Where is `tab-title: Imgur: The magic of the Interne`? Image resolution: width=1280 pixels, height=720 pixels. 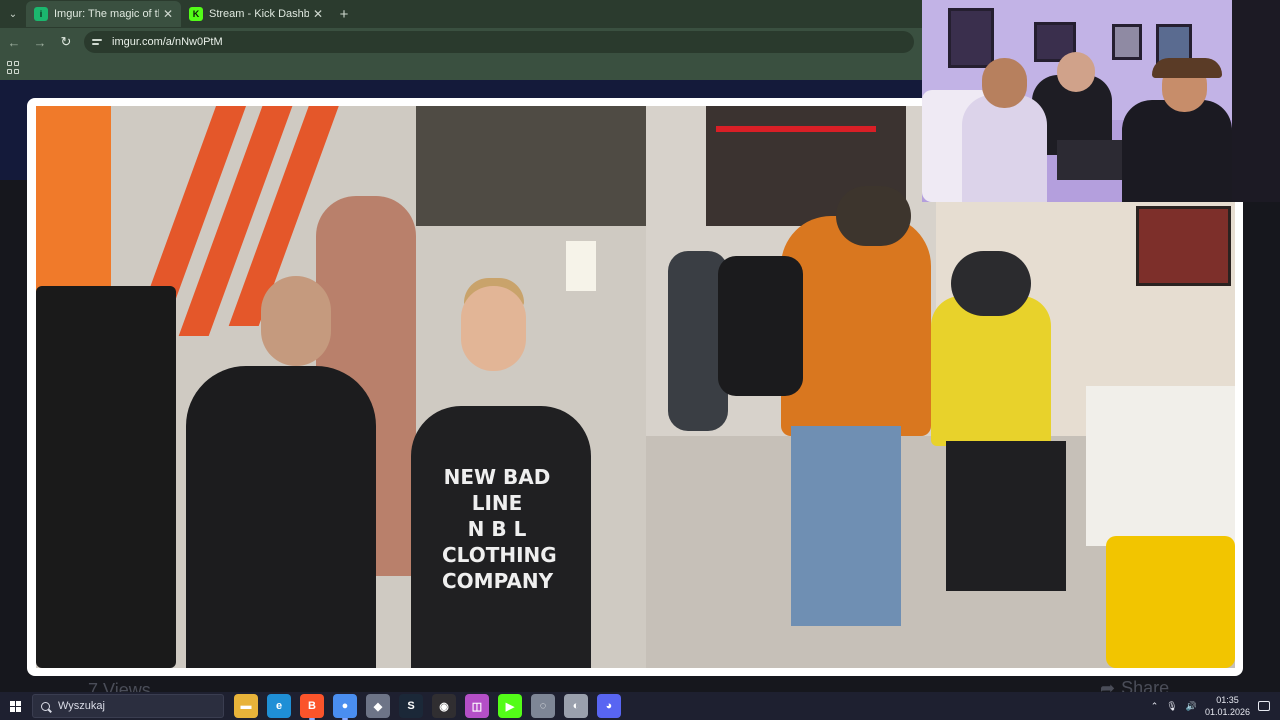
tab-title: Imgur: The magic of the Interne is located at coordinates (106, 14).